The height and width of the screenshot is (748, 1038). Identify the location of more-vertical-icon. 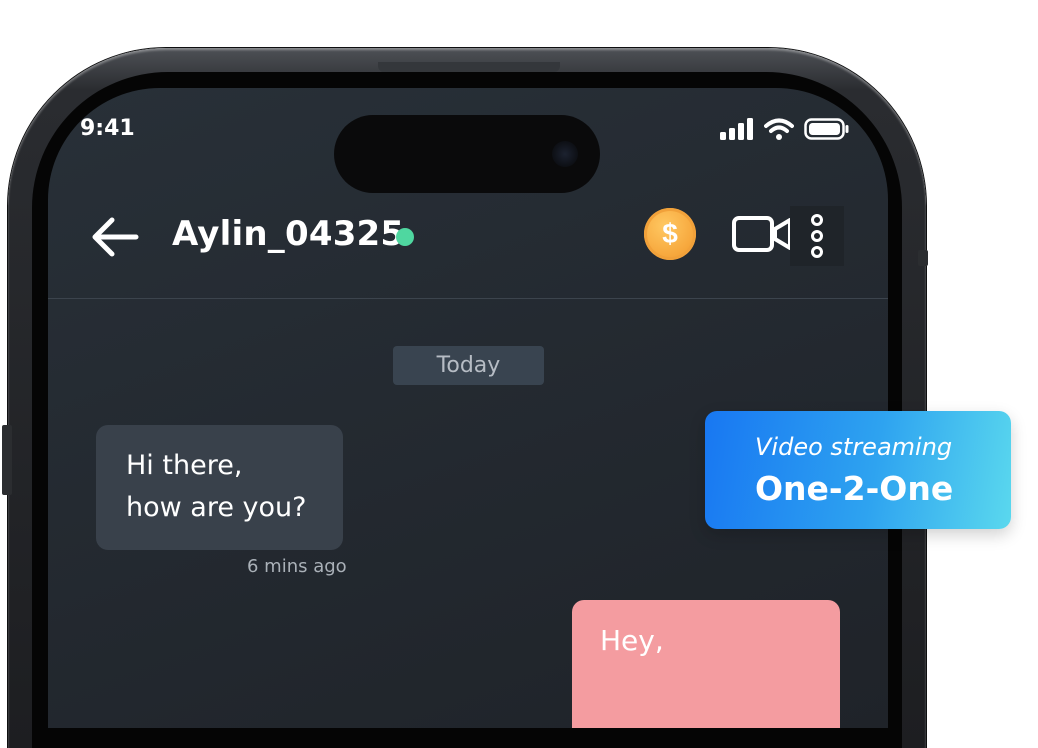
(817, 236).